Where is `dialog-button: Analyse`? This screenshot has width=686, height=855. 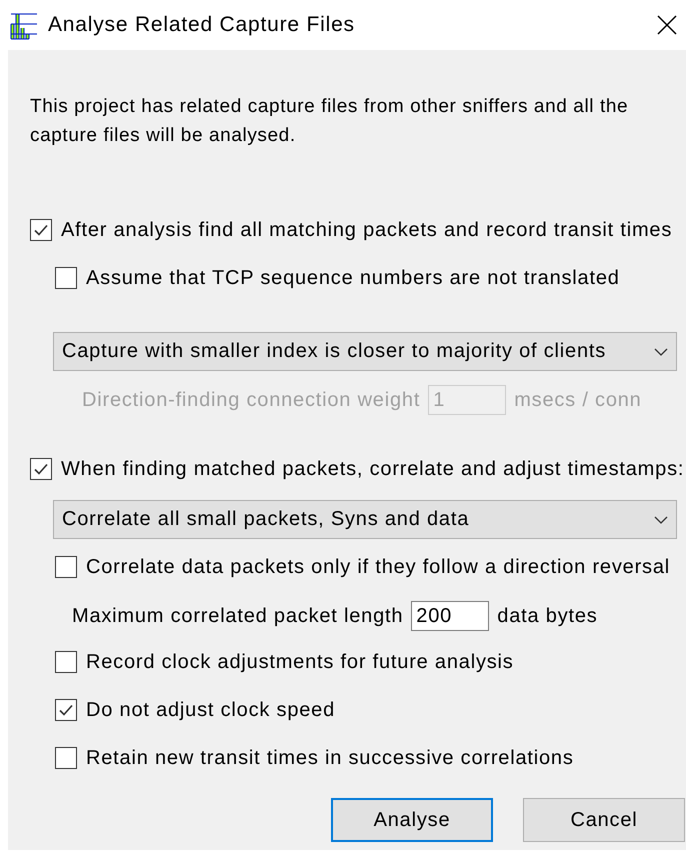 dialog-button: Analyse is located at coordinates (412, 820).